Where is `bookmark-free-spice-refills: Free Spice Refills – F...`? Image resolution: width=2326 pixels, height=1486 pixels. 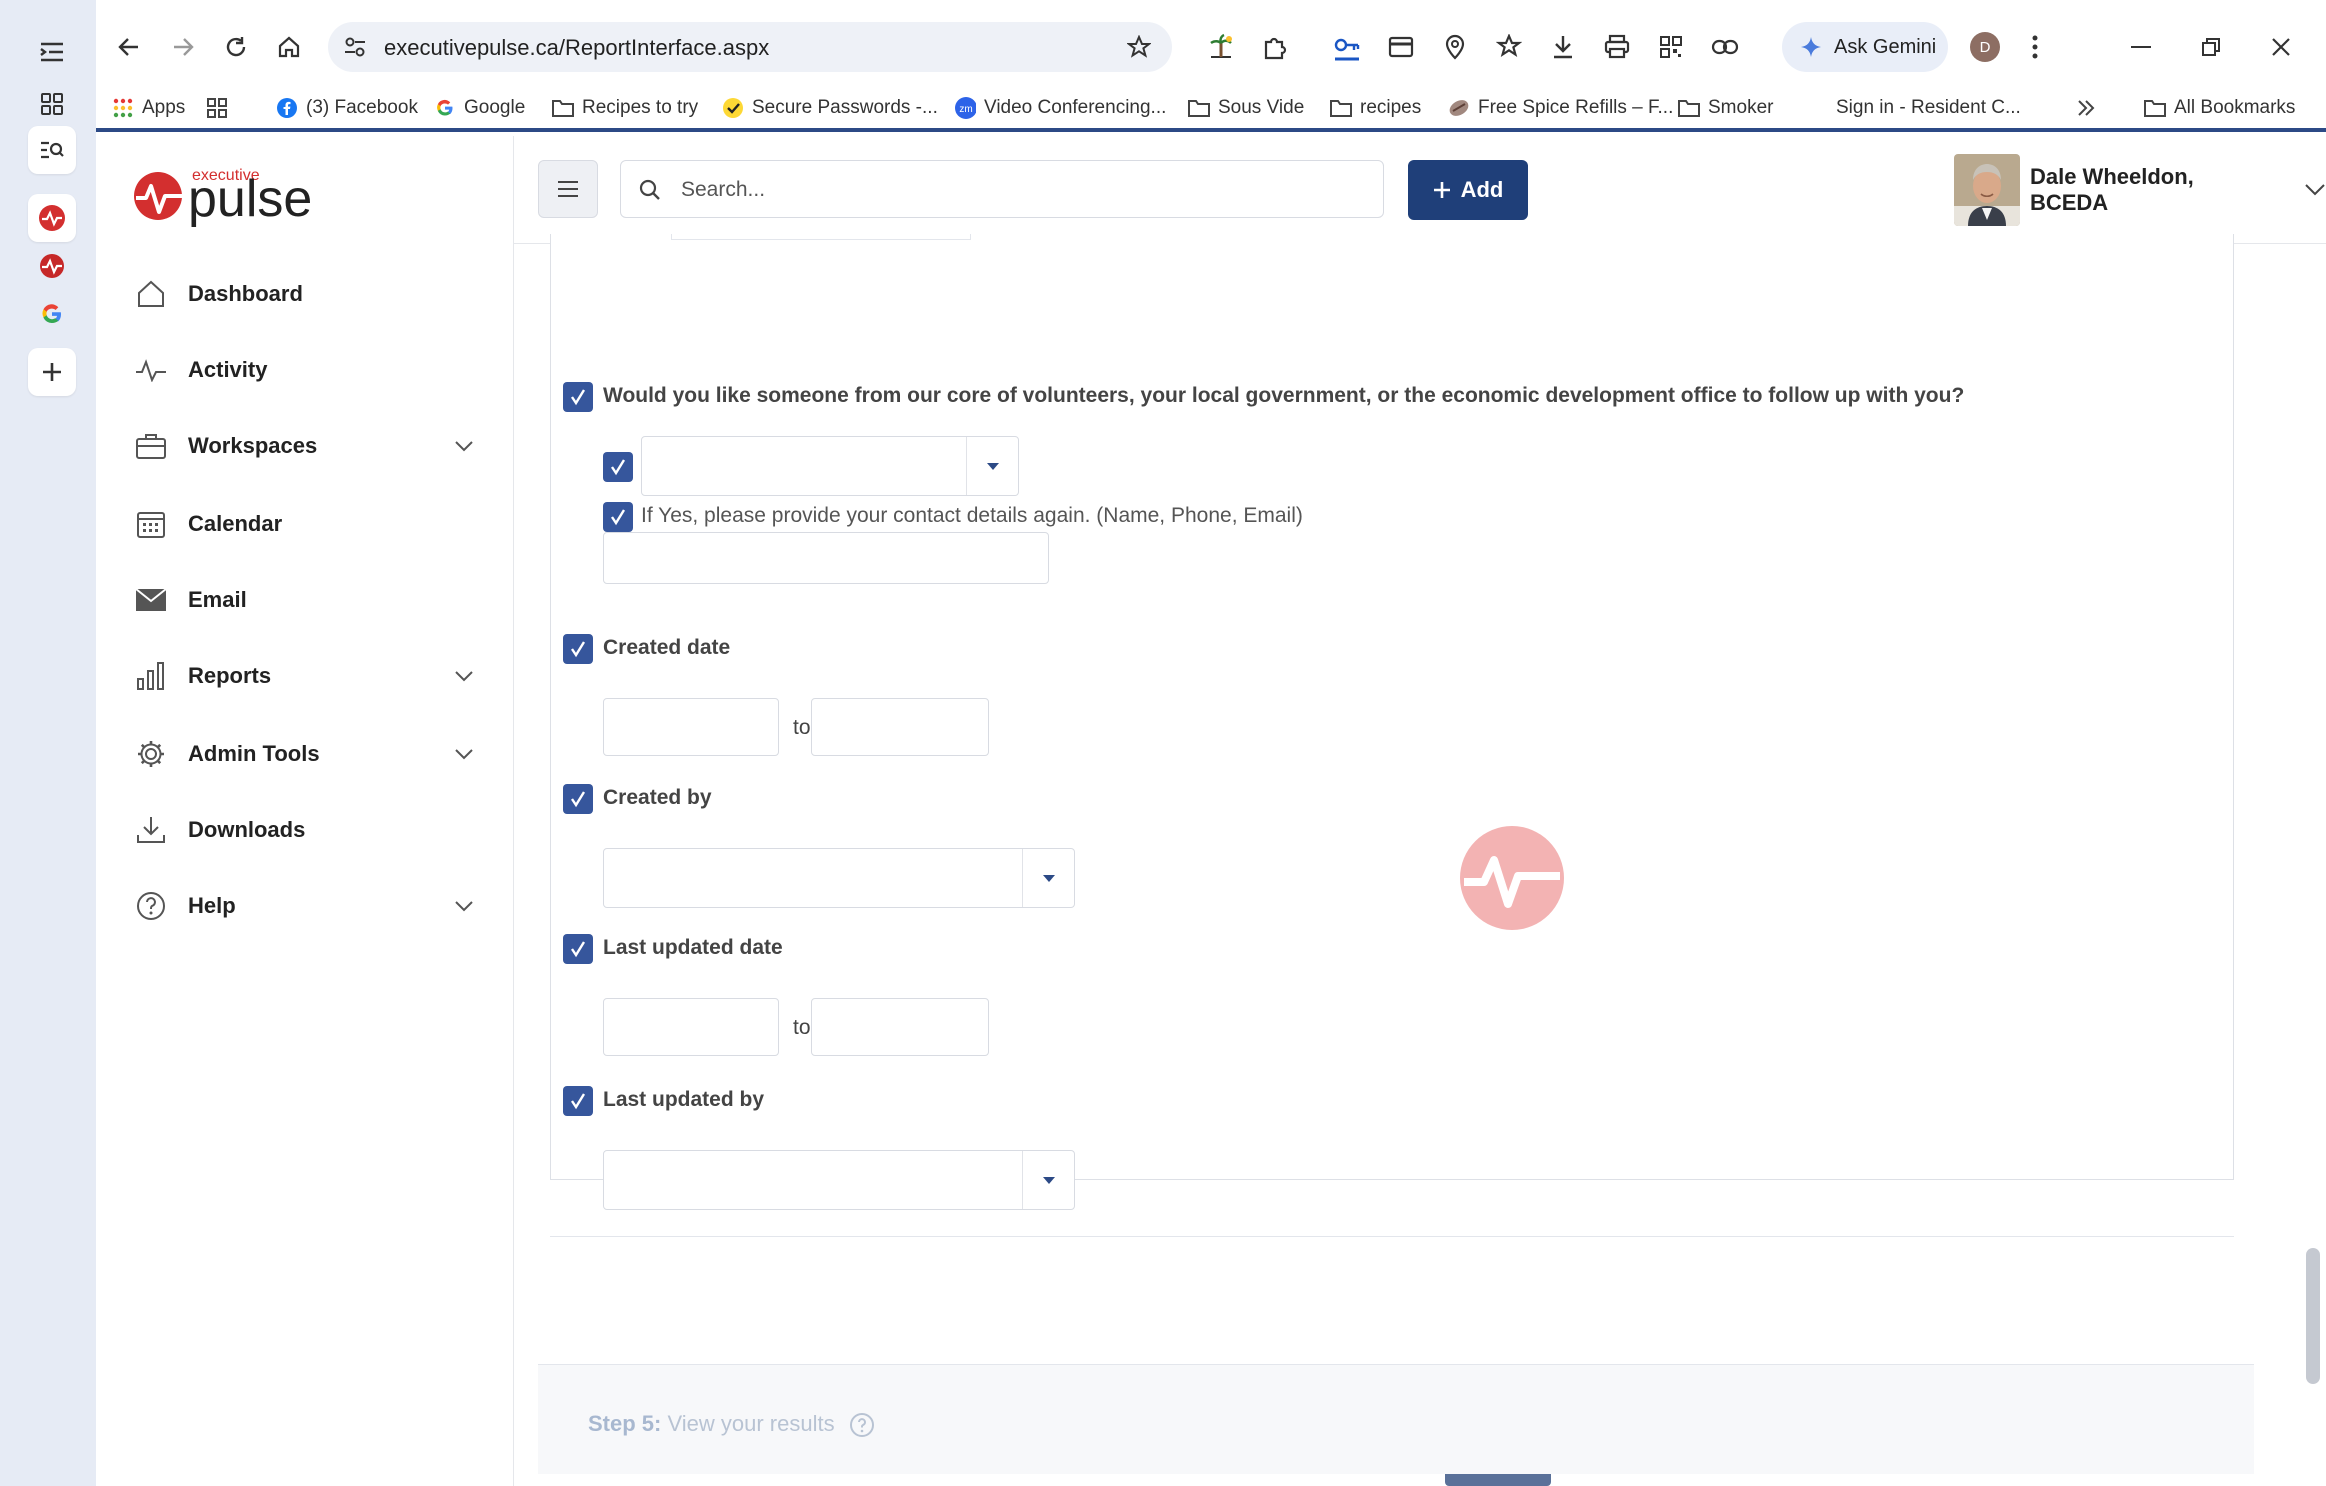 bookmark-free-spice-refills: Free Spice Refills – F... is located at coordinates (1560, 108).